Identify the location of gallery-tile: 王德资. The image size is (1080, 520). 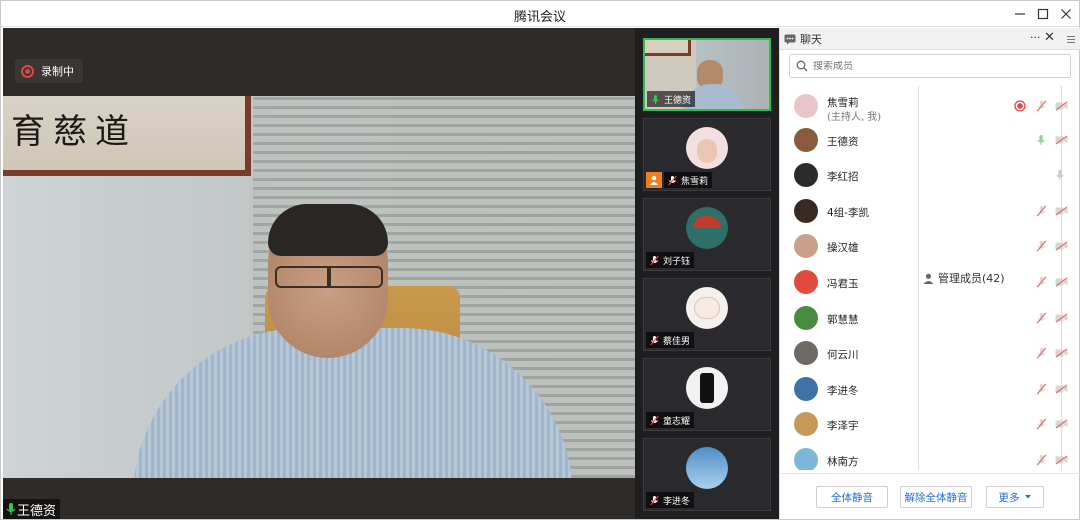
(707, 74).